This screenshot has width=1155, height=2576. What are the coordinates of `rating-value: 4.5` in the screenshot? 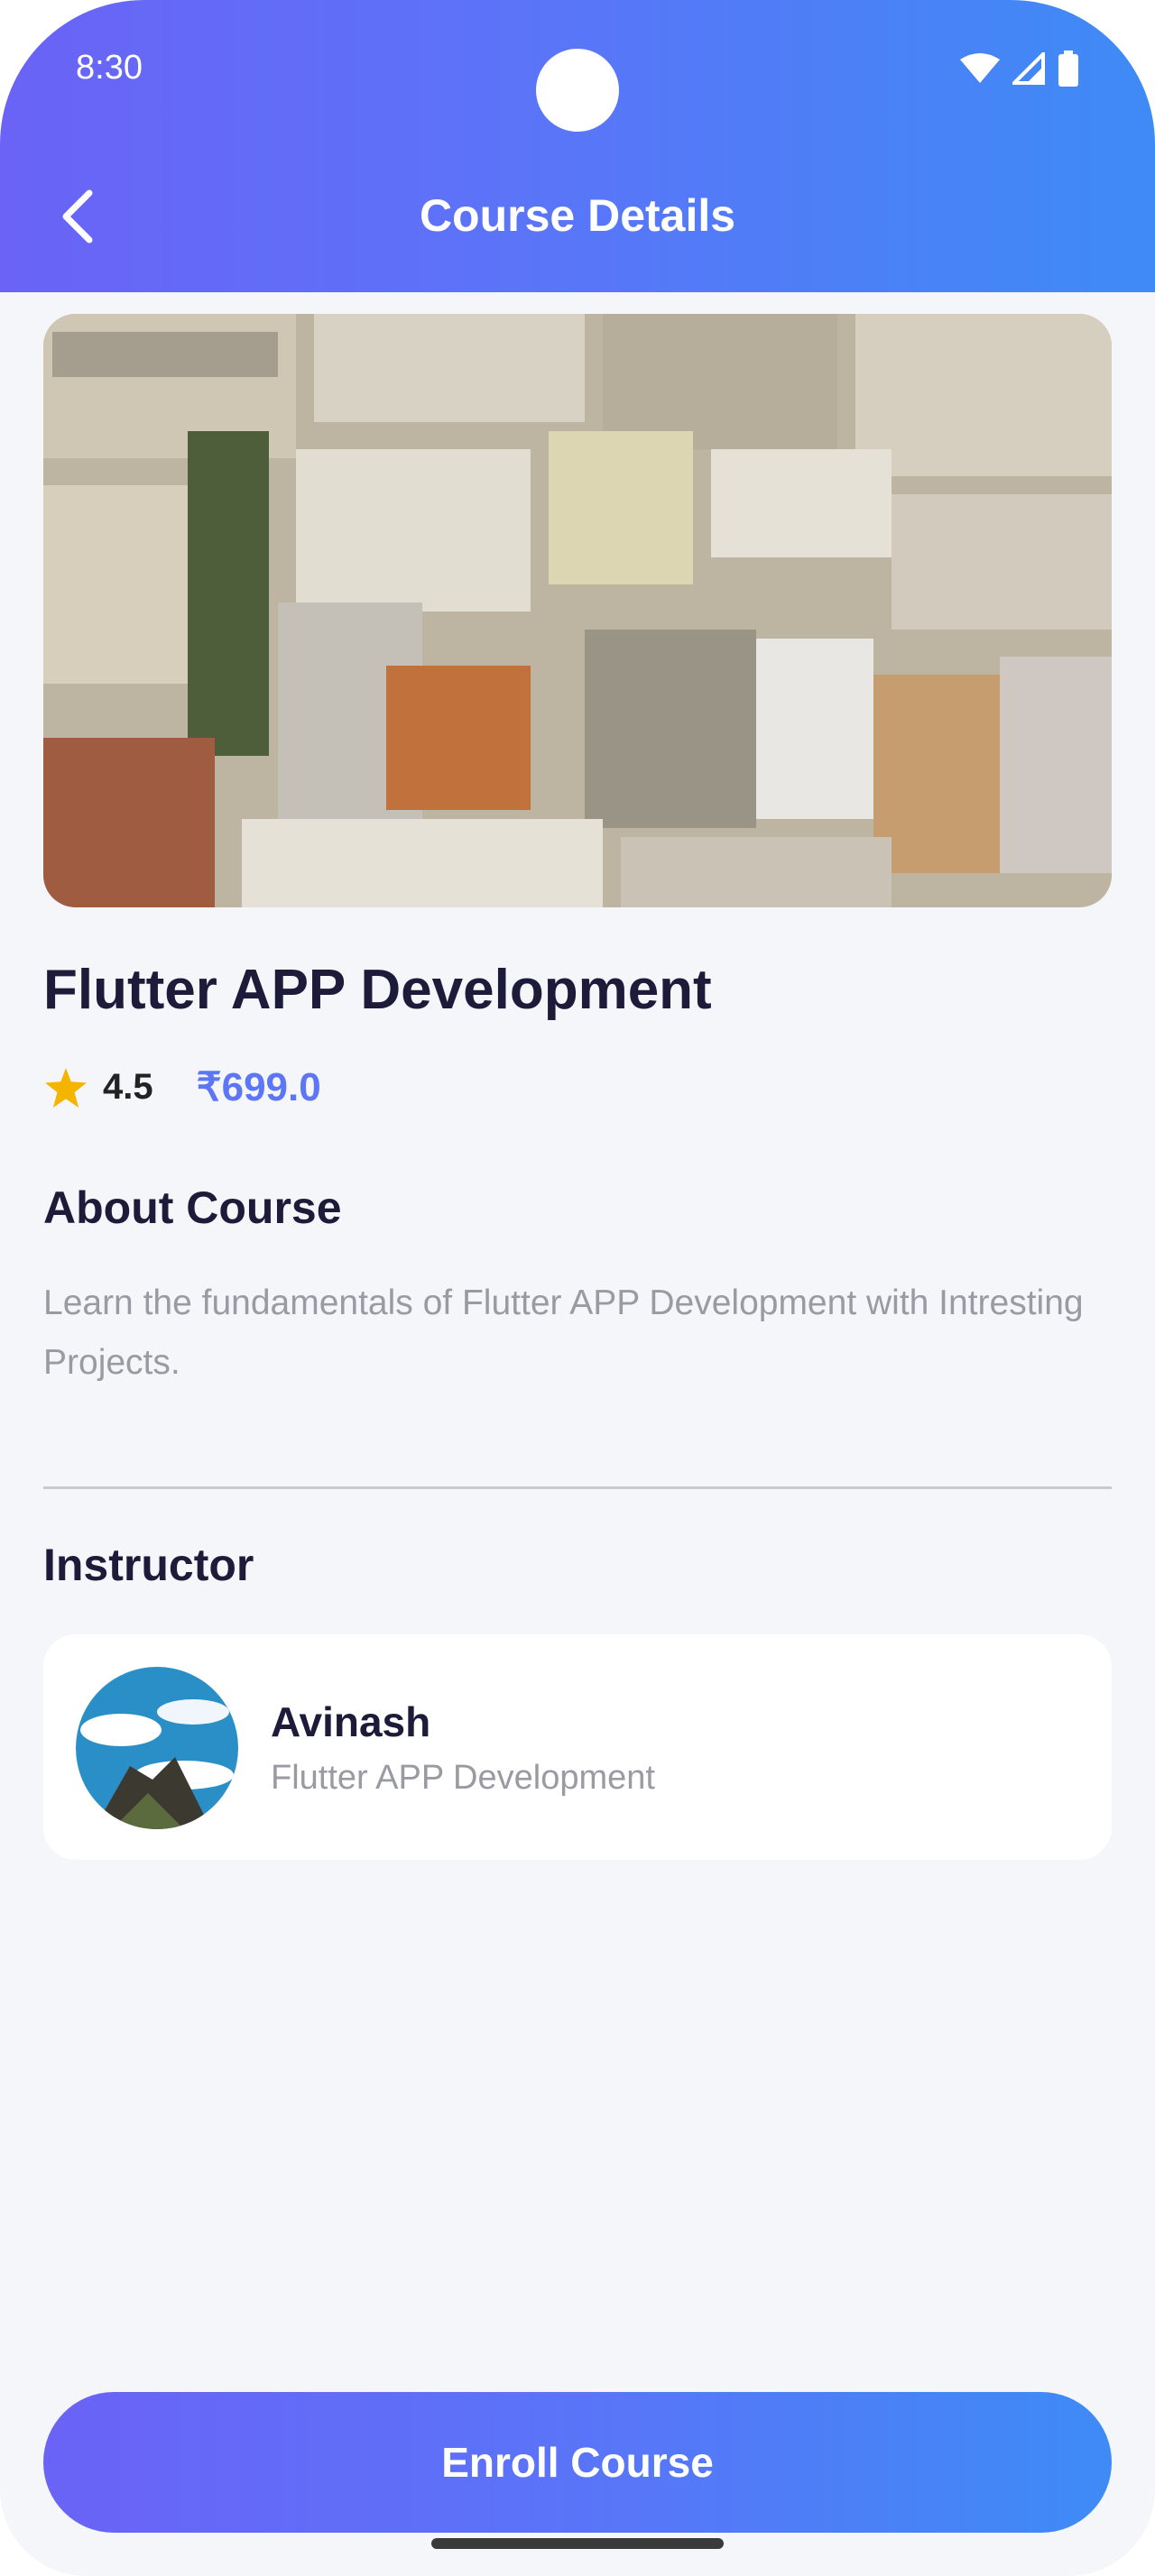 It's located at (128, 1087).